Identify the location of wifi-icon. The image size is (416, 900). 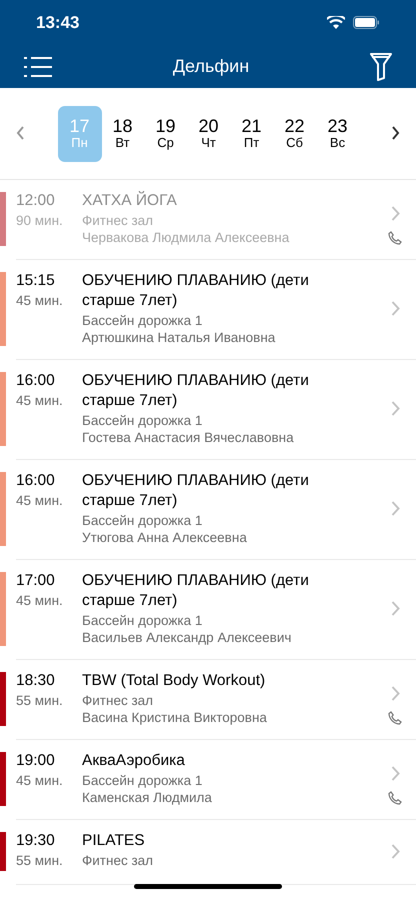
(336, 22).